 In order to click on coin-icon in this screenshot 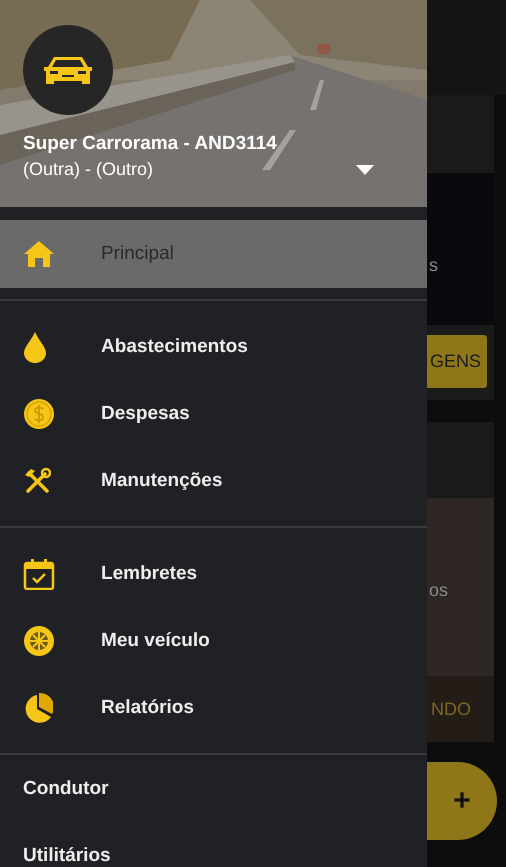, I will do `click(39, 414)`.